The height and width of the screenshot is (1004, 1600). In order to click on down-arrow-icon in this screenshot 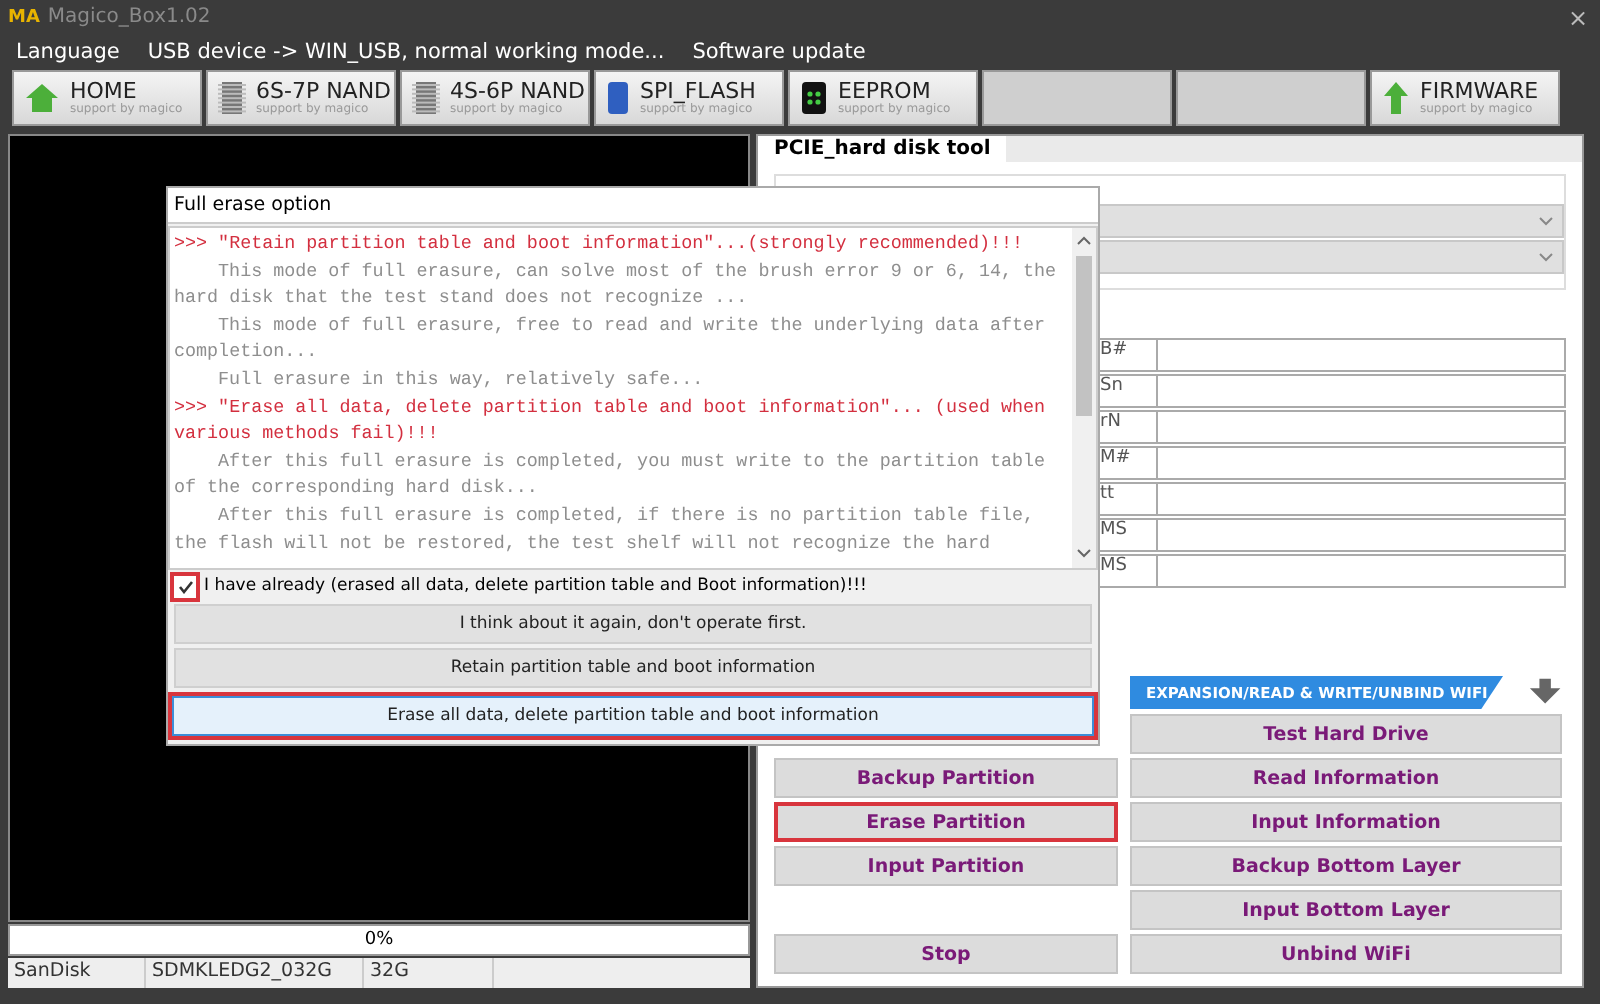, I will do `click(1544, 692)`.